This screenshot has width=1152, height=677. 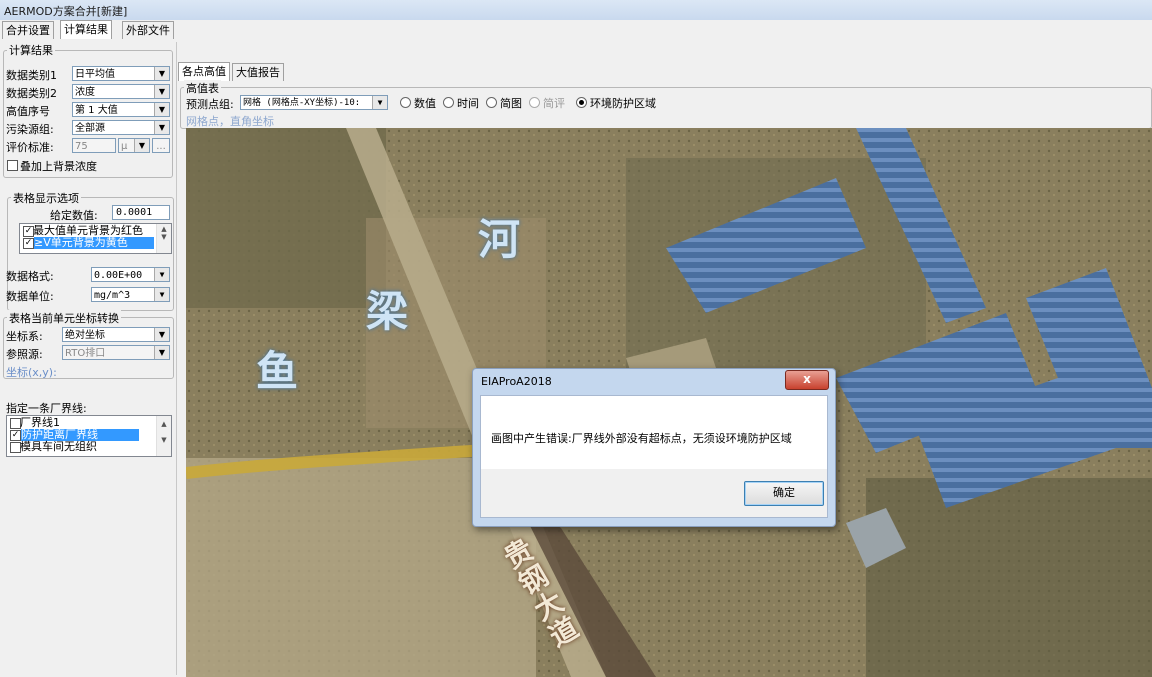 What do you see at coordinates (554, 103) in the screenshot?
I see `radio-brief-eval-label: 简评` at bounding box center [554, 103].